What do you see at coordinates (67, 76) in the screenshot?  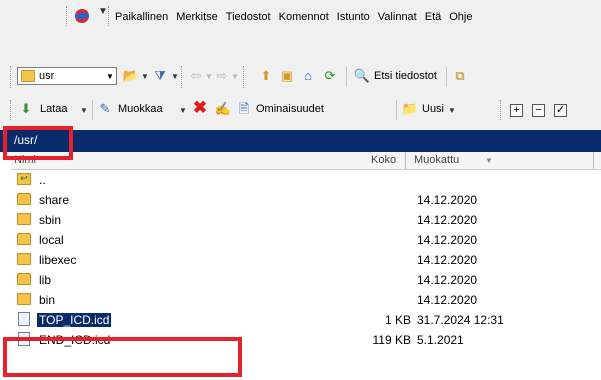 I see `drive-selector: usr ▼` at bounding box center [67, 76].